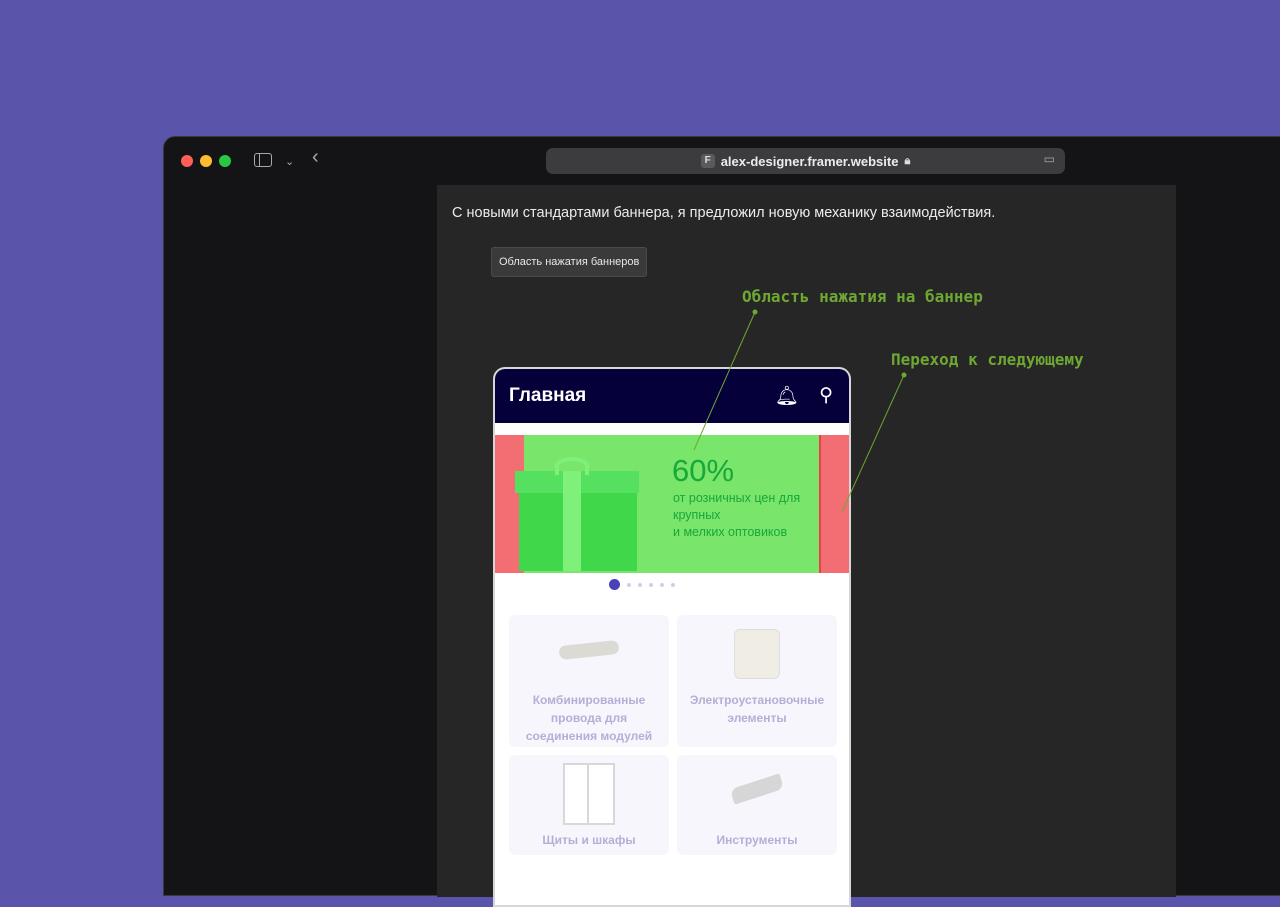 Image resolution: width=1280 pixels, height=907 pixels. I want to click on gift-image, so click(577, 511).